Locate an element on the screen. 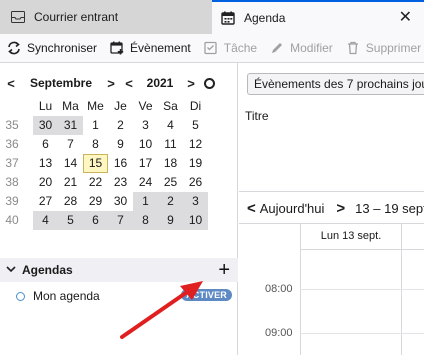 This screenshot has width=424, height=355. new-event-label: Évènement is located at coordinates (160, 48).